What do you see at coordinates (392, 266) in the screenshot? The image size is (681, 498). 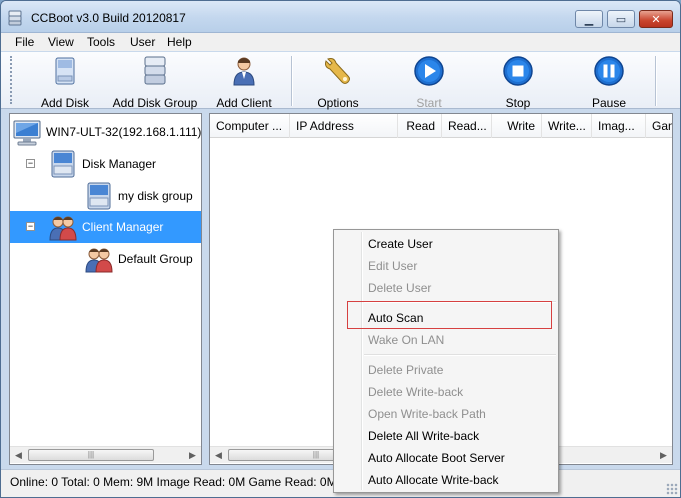 I see `menu-edit-user: Edit User` at bounding box center [392, 266].